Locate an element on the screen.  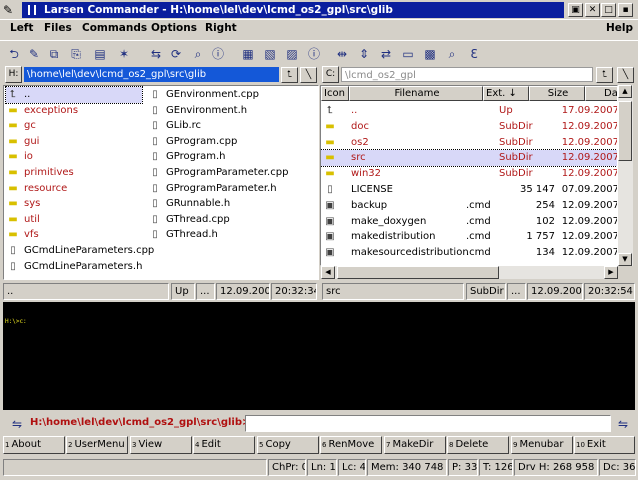
menu-left: Left is located at coordinates (21, 28).